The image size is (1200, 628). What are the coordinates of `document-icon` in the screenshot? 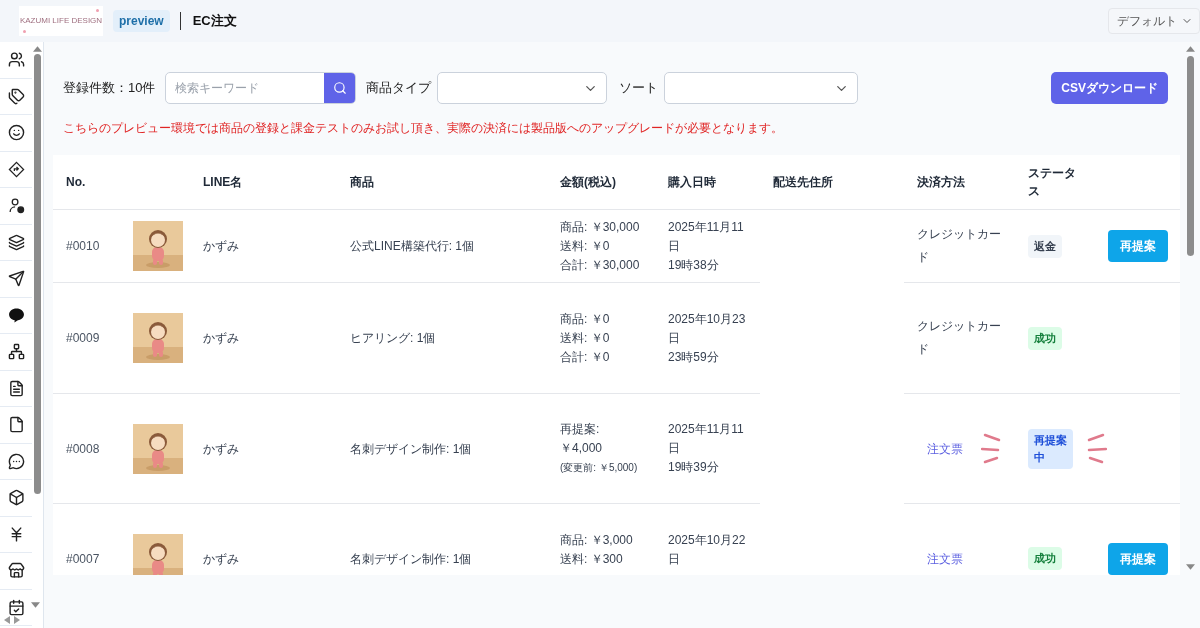 It's located at (16, 425).